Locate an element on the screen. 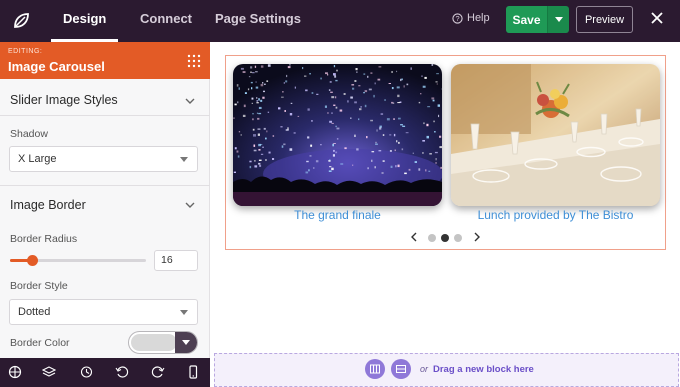 The image size is (680, 387). drop-zone-label: Drag a new block here is located at coordinates (483, 369).